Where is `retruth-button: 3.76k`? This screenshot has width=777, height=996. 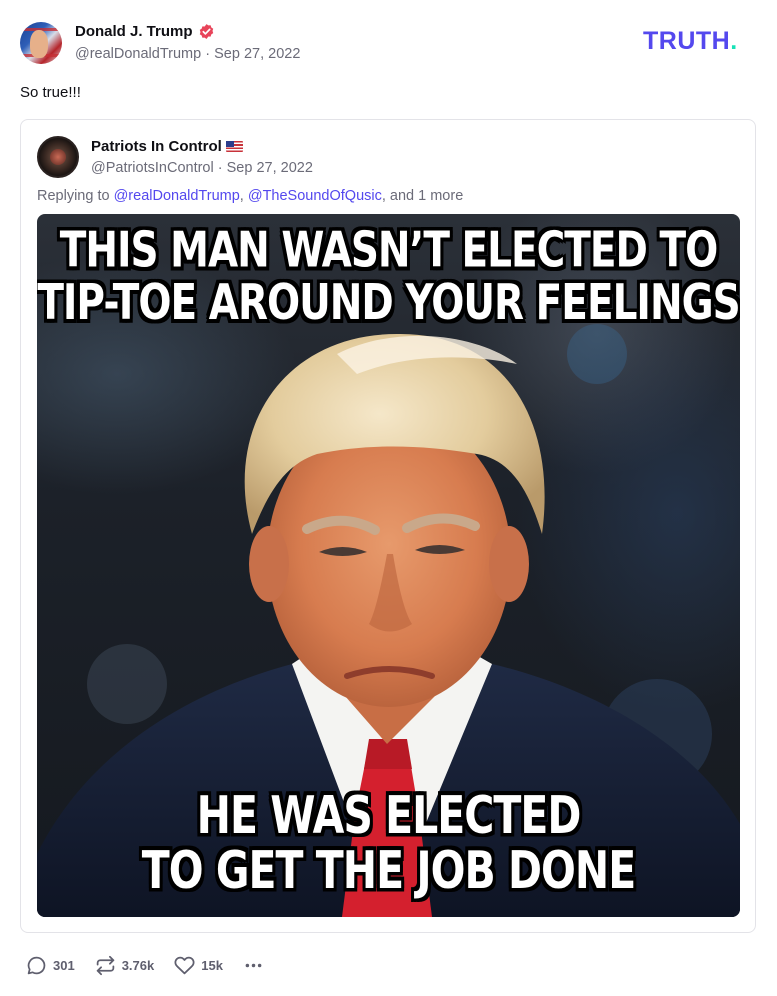 retruth-button: 3.76k is located at coordinates (125, 965).